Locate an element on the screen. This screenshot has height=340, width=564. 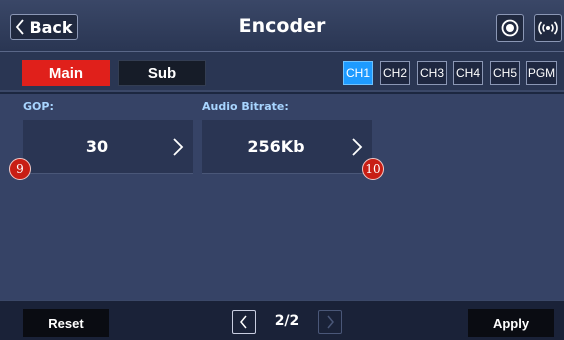
back-button: Back is located at coordinates (44, 27).